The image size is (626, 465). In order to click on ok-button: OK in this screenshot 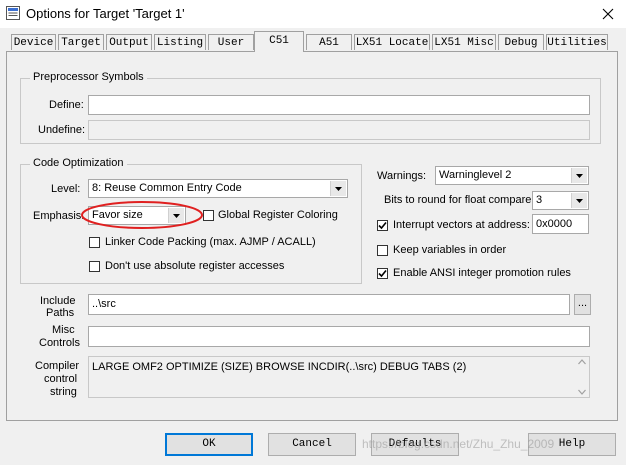, I will do `click(209, 444)`.